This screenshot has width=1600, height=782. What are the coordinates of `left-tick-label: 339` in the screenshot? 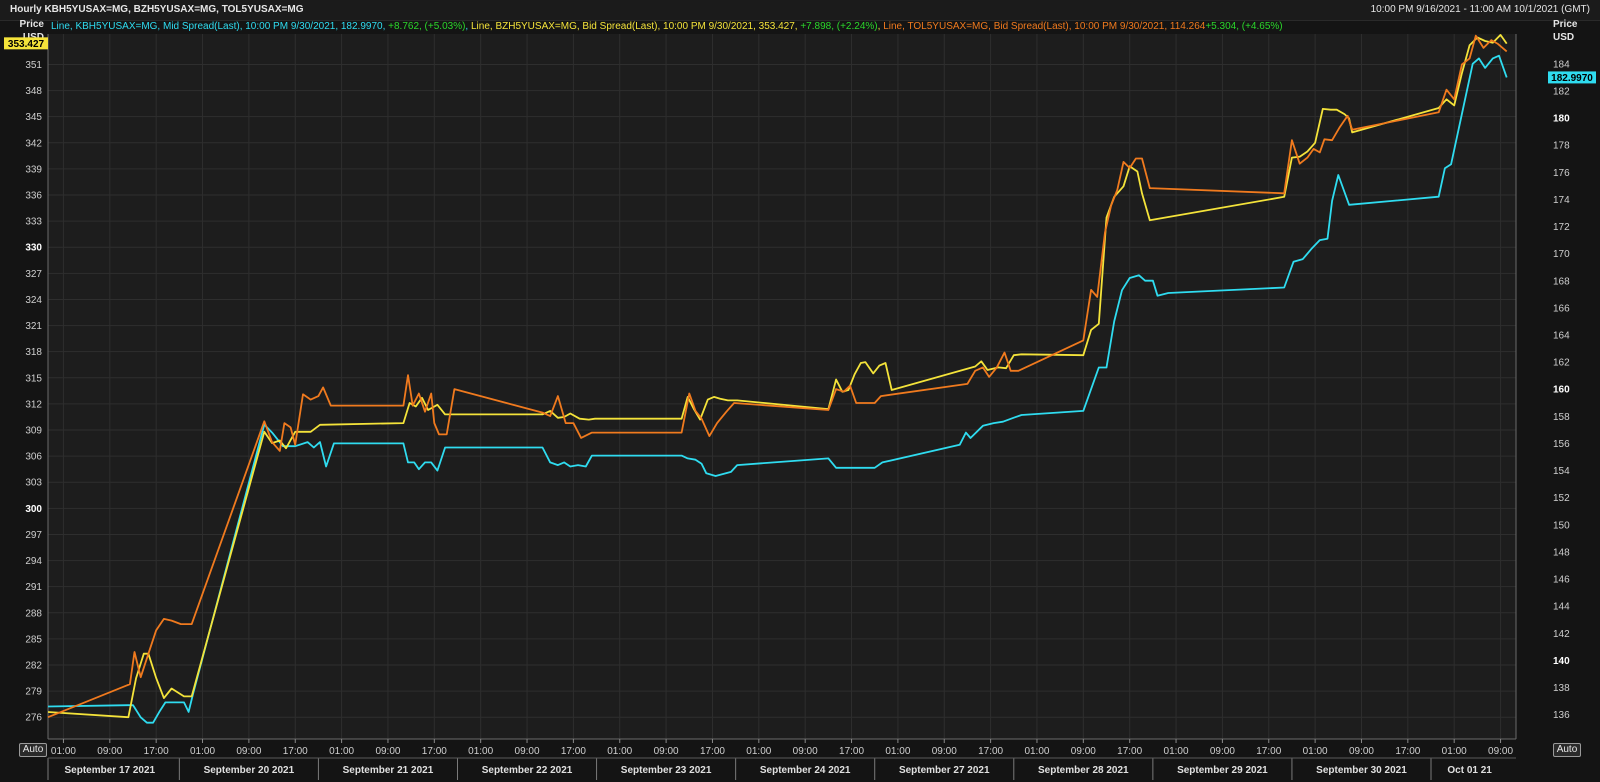 It's located at (33, 169).